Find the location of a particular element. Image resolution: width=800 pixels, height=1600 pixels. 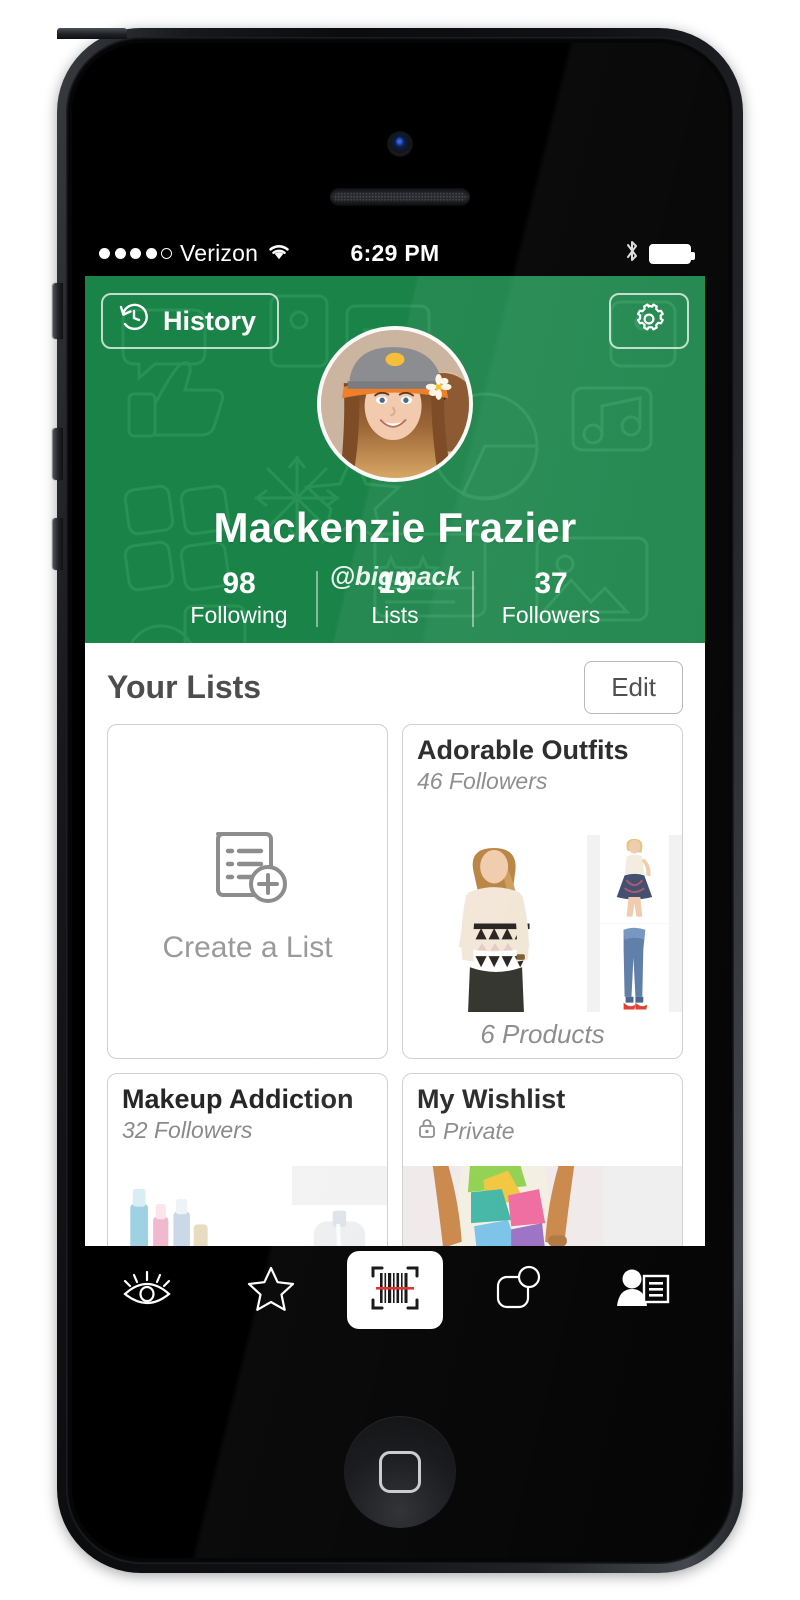

list-followers: 32 Followers is located at coordinates (187, 1130).